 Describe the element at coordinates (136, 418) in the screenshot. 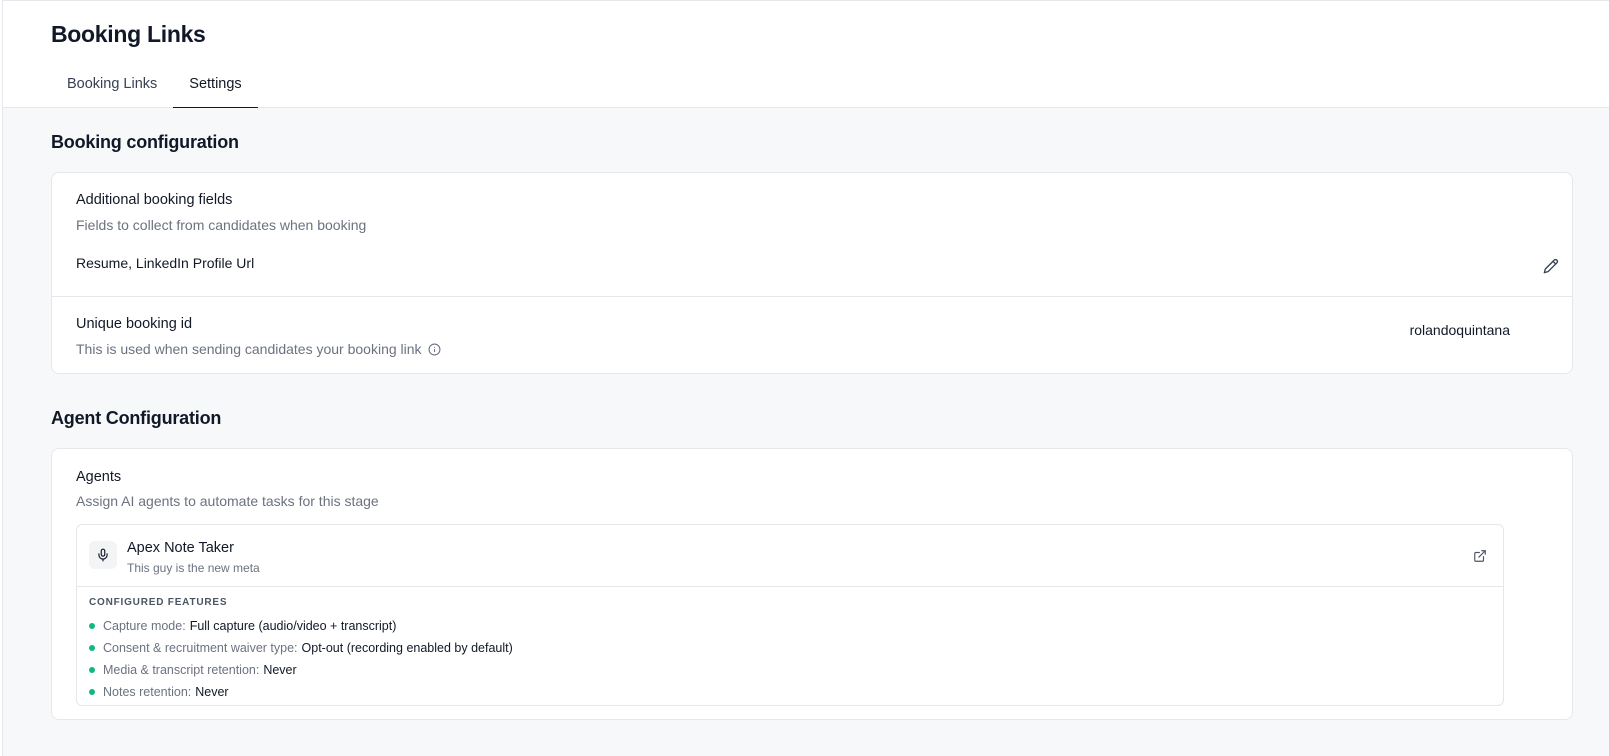

I see `agent-config-title: Agent Configuration` at that location.